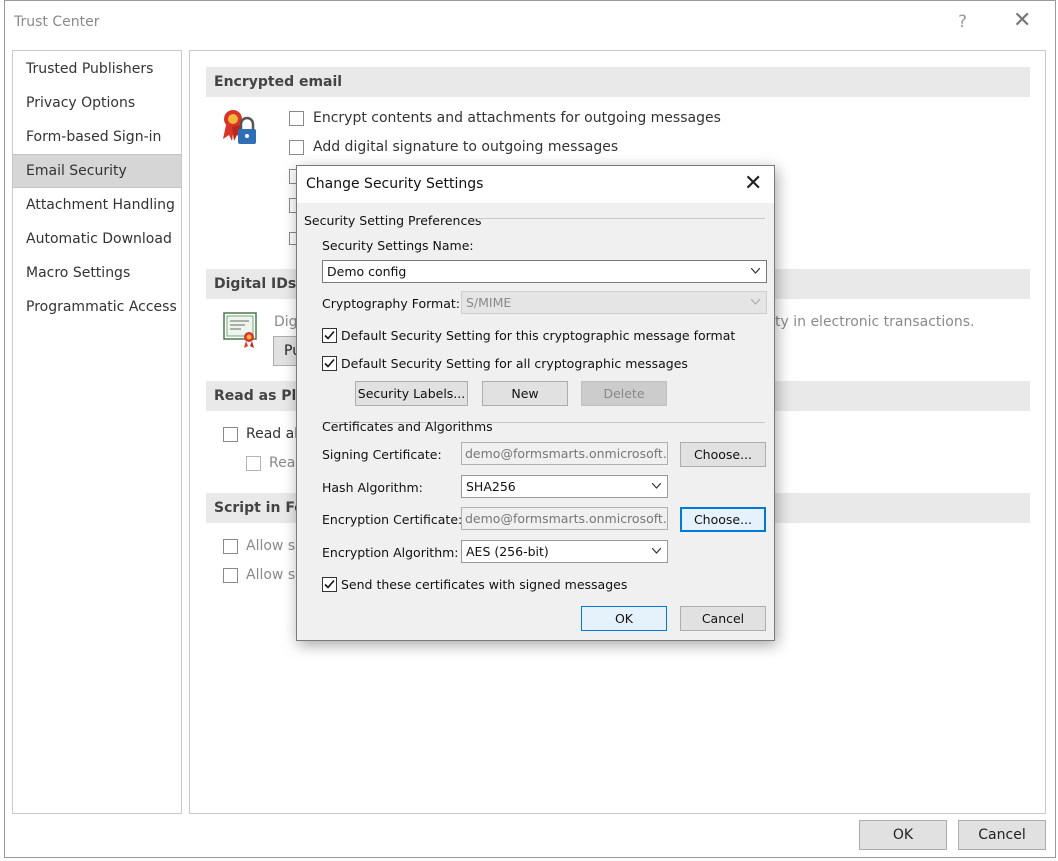 This screenshot has height=861, width=1058. I want to click on dialog-title: Change Security Settings, so click(395, 184).